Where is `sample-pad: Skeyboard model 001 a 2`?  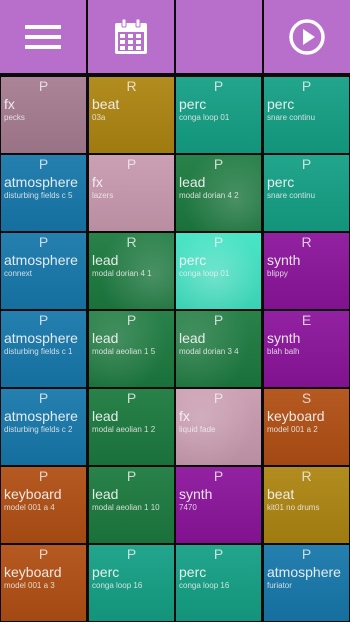
sample-pad: Skeyboard model 001 a 2 is located at coordinates (306, 427).